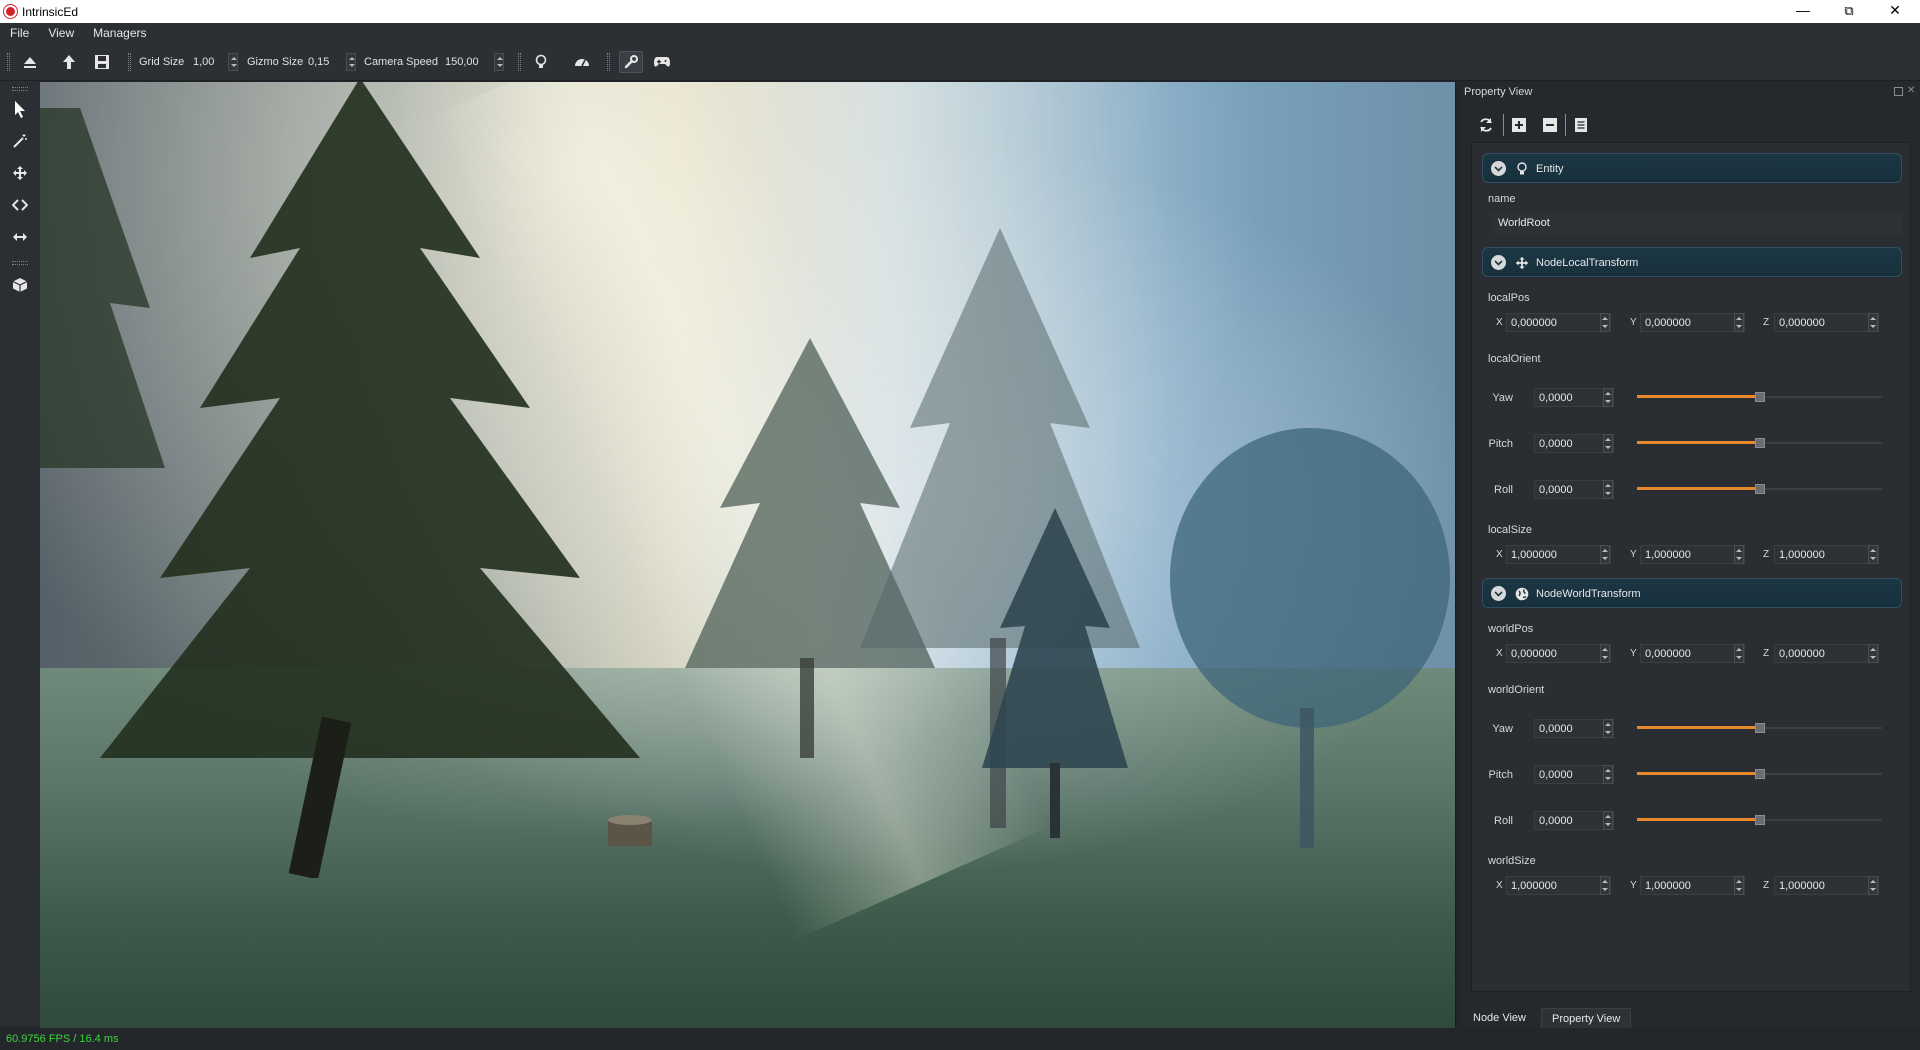 The width and height of the screenshot is (1920, 1050). I want to click on local-yaw-field: 0,0000, so click(1574, 397).